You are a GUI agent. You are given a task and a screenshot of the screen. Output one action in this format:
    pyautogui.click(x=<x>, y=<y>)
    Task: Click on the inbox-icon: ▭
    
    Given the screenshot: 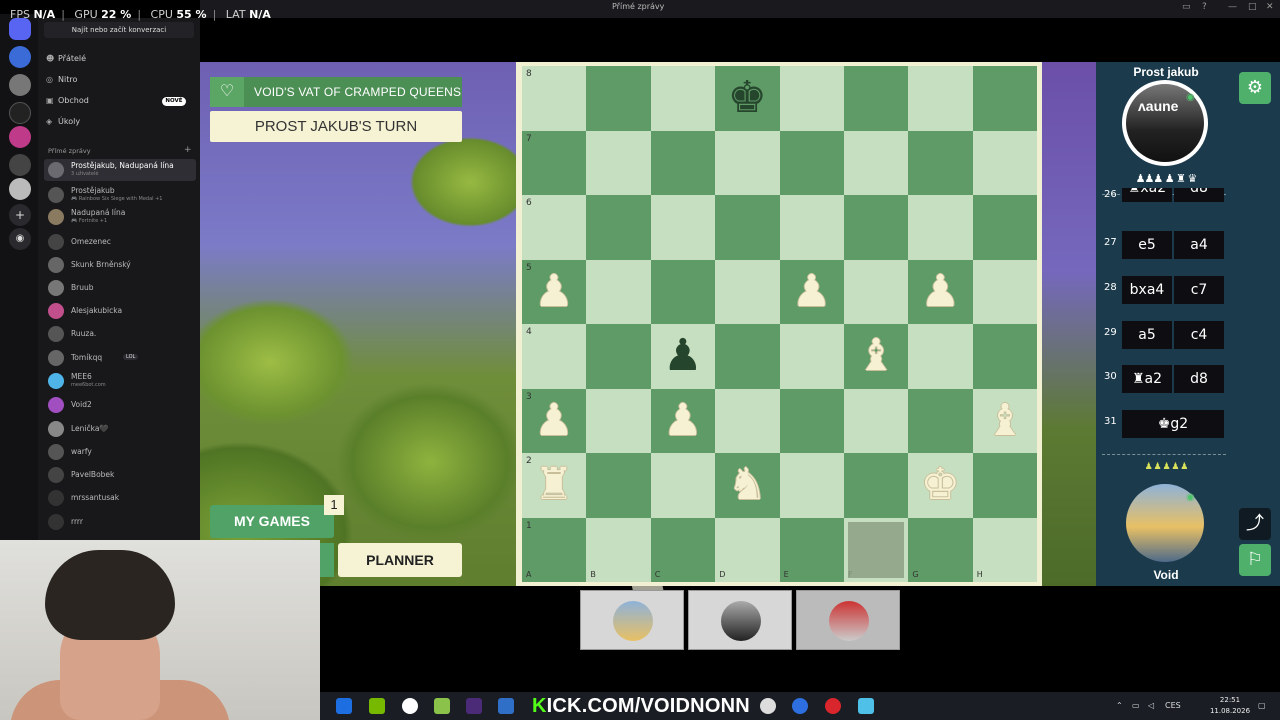 What is the action you would take?
    pyautogui.click(x=1186, y=7)
    